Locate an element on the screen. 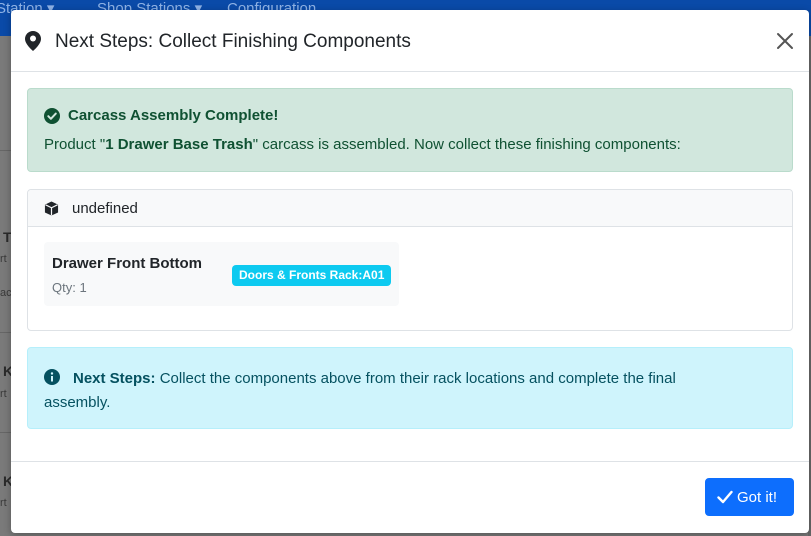 The width and height of the screenshot is (811, 536). close-icon is located at coordinates (785, 41).